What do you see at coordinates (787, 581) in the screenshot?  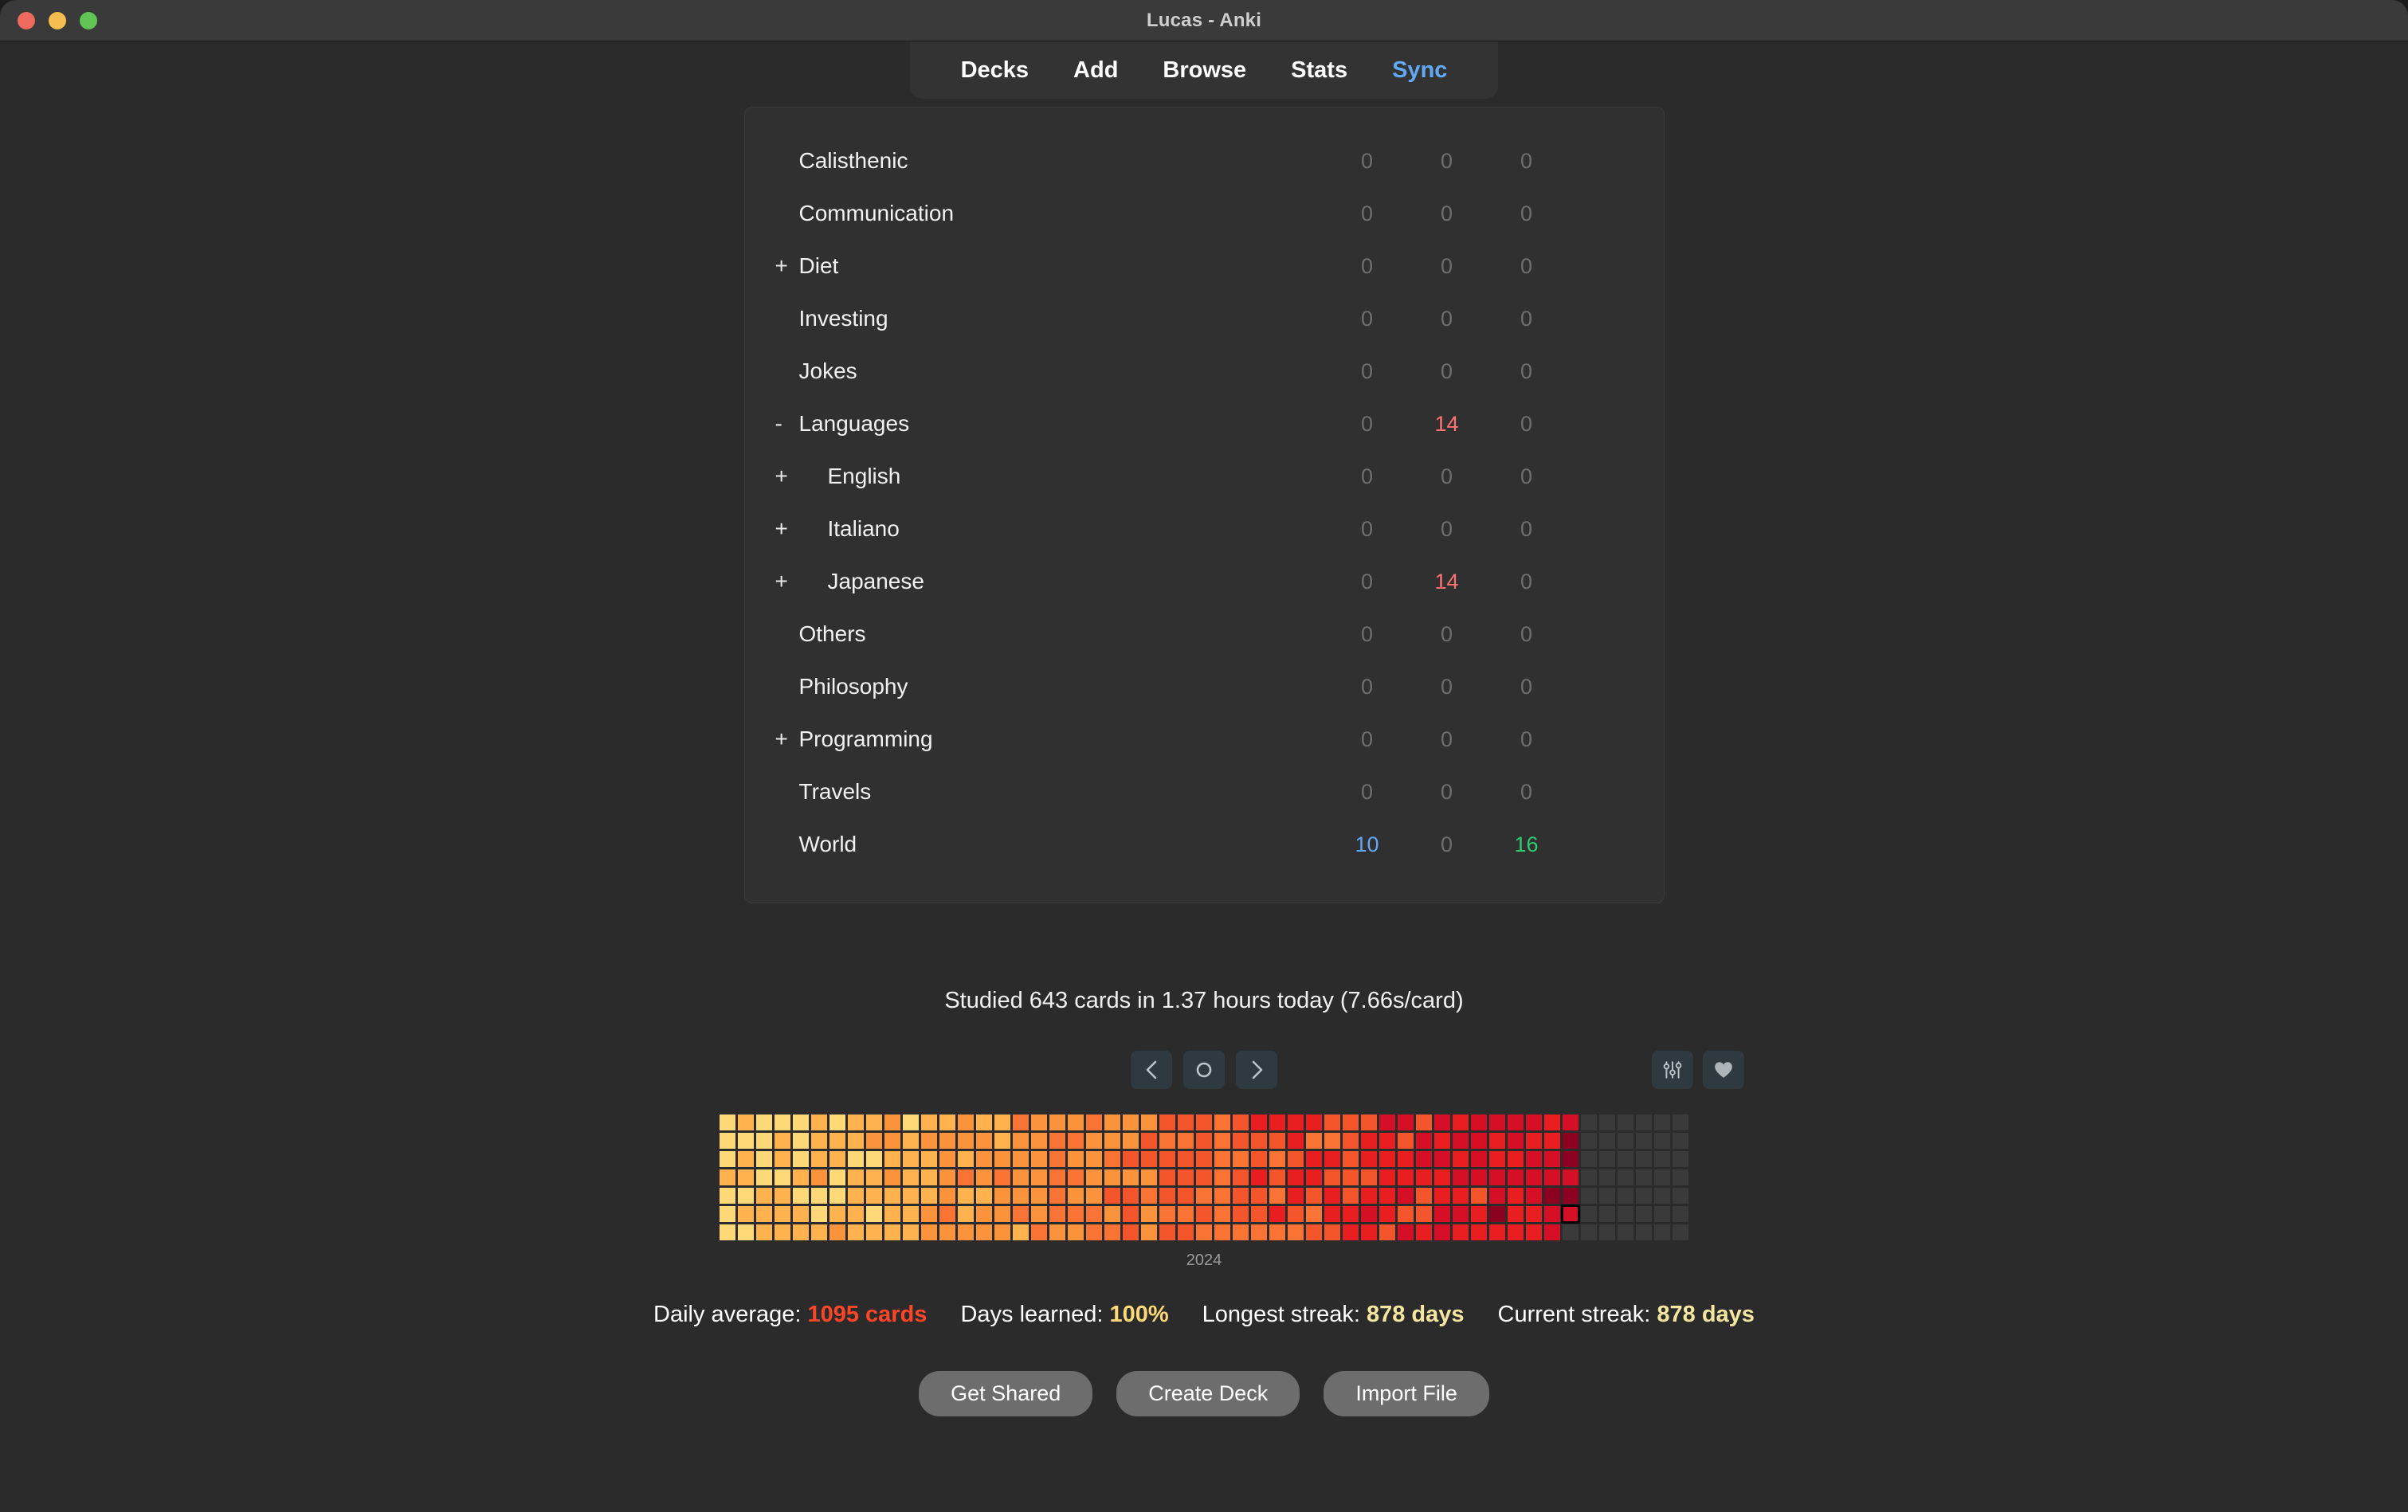 I see `expand-icon: +` at bounding box center [787, 581].